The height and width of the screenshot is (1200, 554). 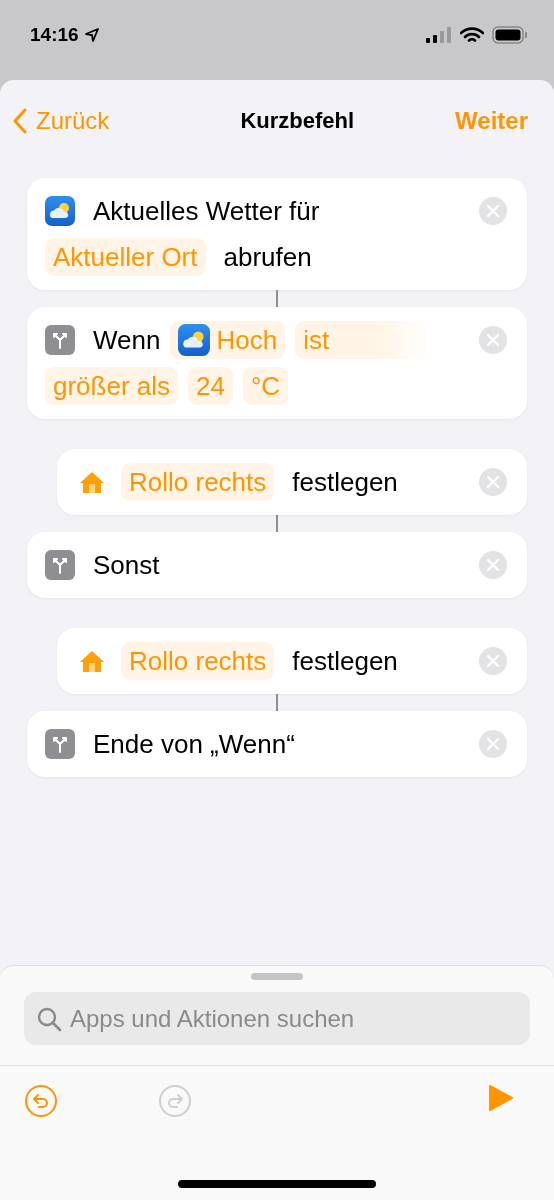 What do you see at coordinates (265, 386) in the screenshot?
I see `parameter-token: °C` at bounding box center [265, 386].